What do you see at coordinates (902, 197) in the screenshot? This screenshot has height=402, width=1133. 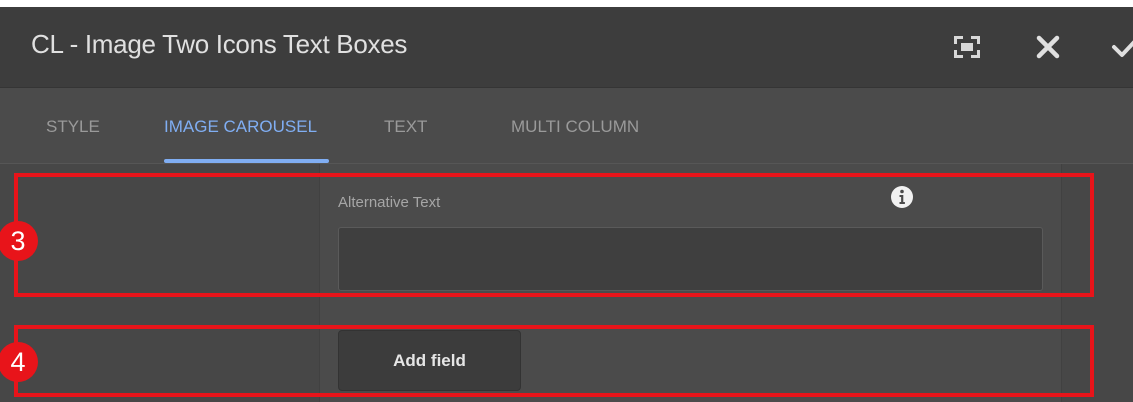 I see `info-icon` at bounding box center [902, 197].